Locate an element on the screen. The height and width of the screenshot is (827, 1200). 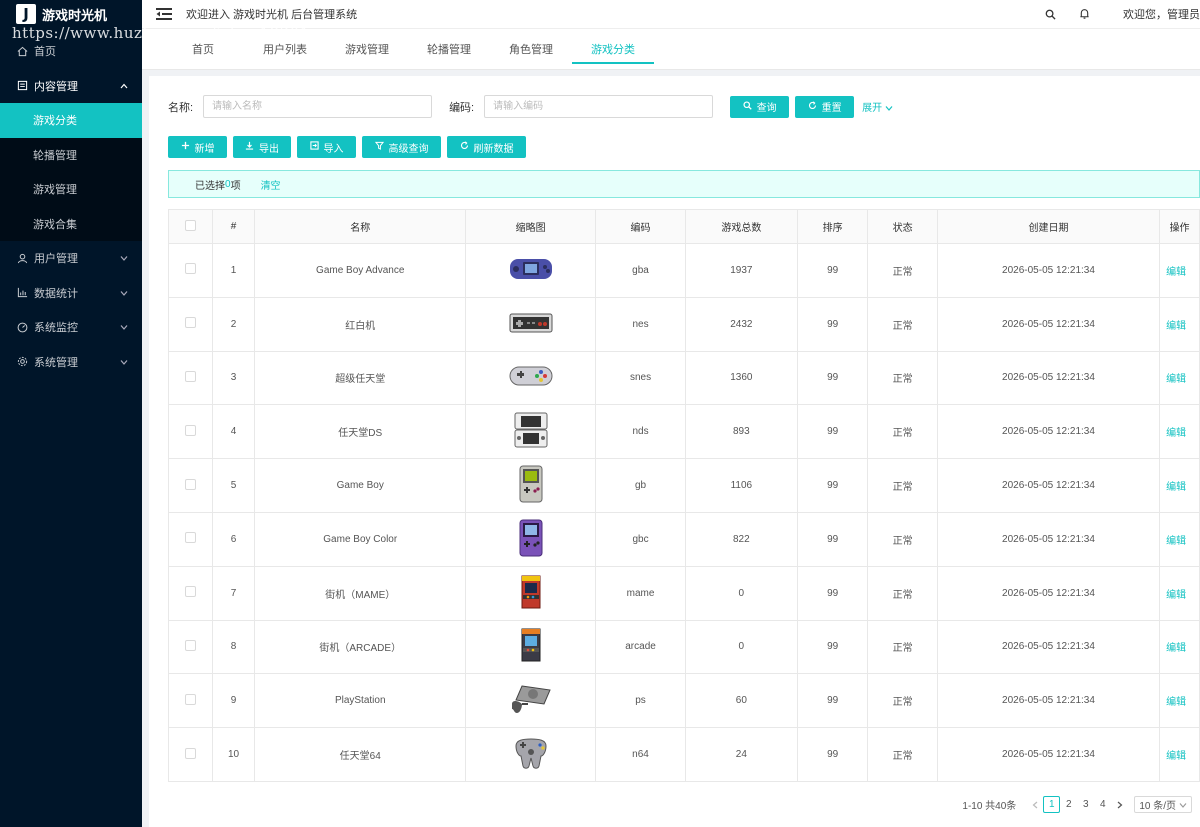
search-form: 名称: 编码: 查询 重置 展开 is located at coordinates (530, 106).